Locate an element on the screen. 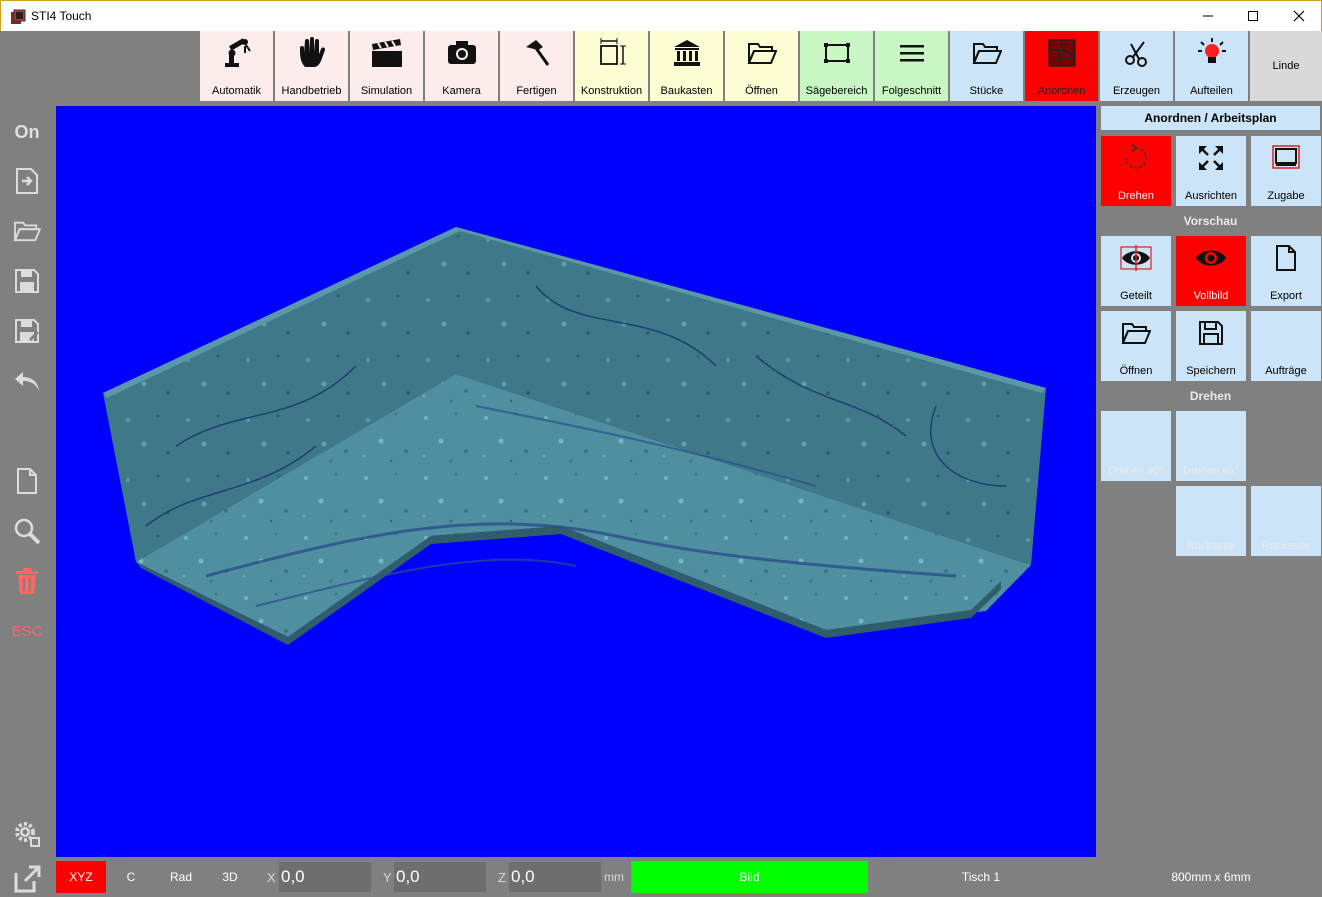 The width and height of the screenshot is (1322, 897). c-button: C is located at coordinates (131, 877).